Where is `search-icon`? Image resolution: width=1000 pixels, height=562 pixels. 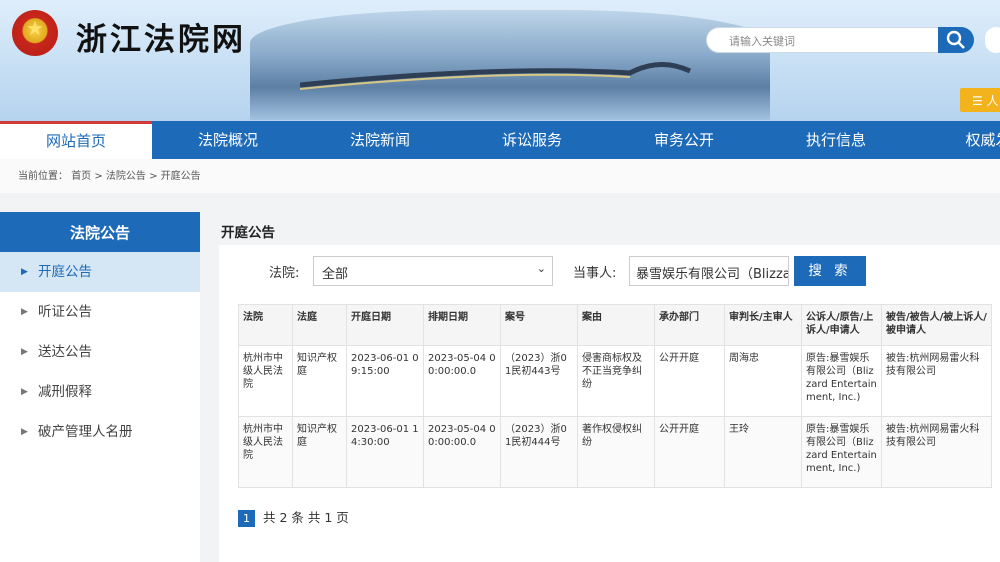 search-icon is located at coordinates (955, 39).